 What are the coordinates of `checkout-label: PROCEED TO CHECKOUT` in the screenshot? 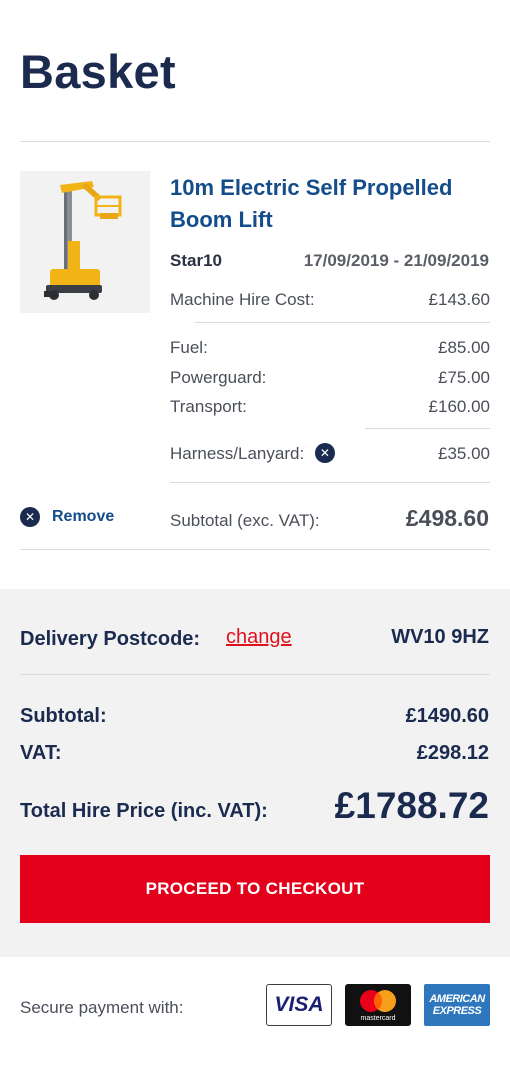 It's located at (255, 888).